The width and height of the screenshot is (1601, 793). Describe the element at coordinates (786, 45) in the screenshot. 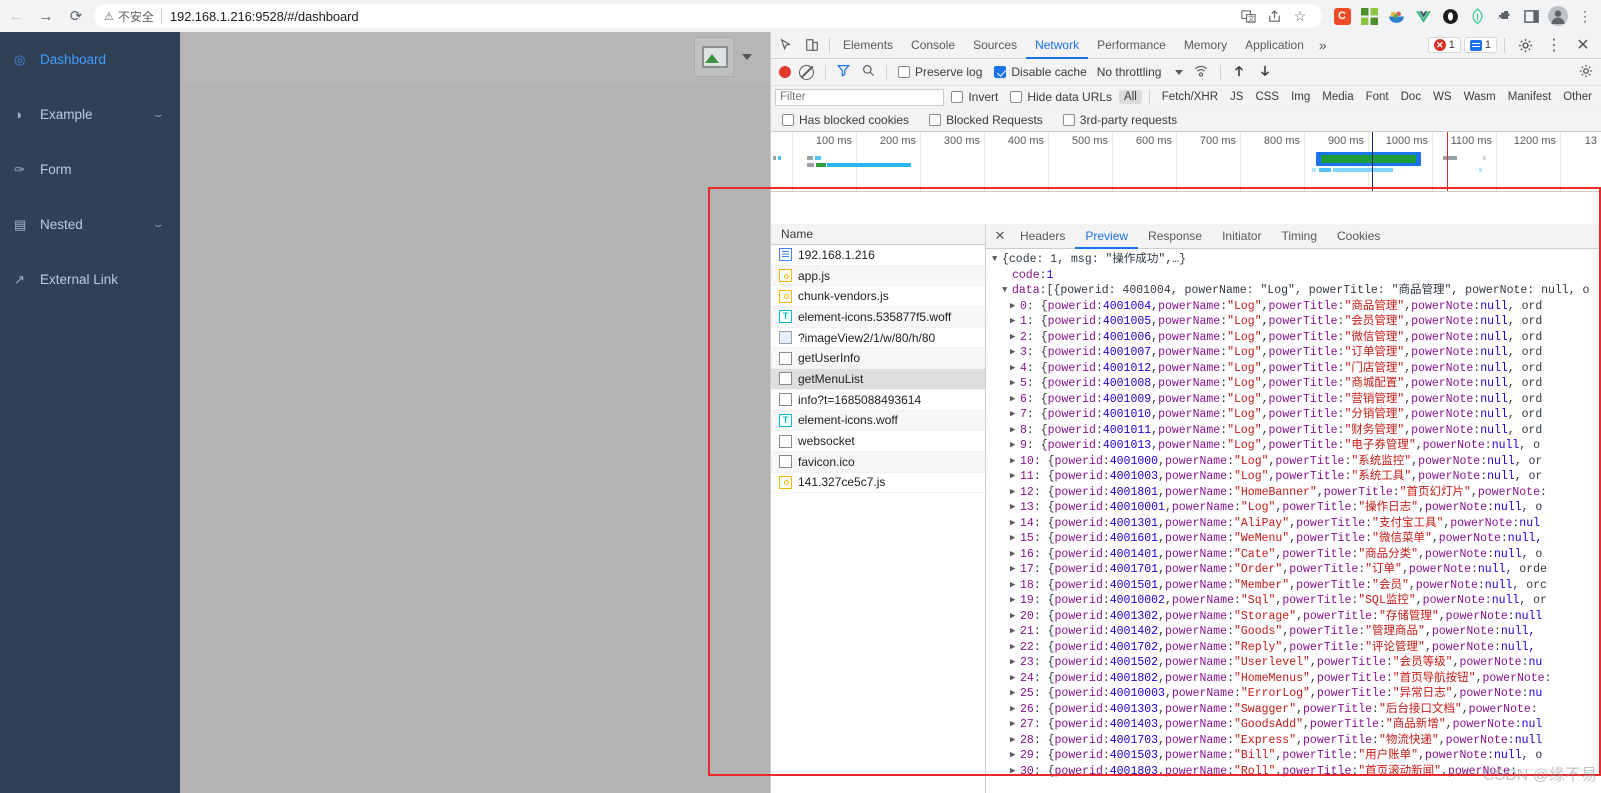

I see `inspect-element-icon` at that location.